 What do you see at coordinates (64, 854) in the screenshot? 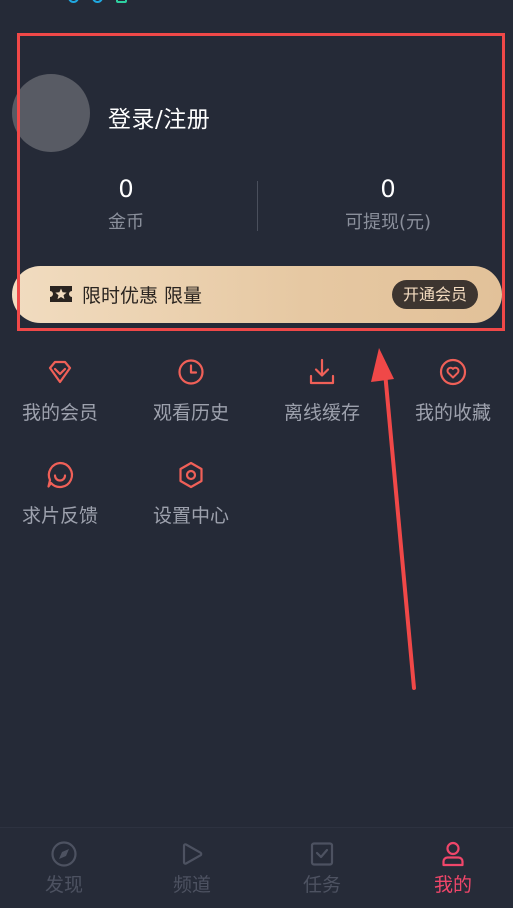
I see `compass-icon` at bounding box center [64, 854].